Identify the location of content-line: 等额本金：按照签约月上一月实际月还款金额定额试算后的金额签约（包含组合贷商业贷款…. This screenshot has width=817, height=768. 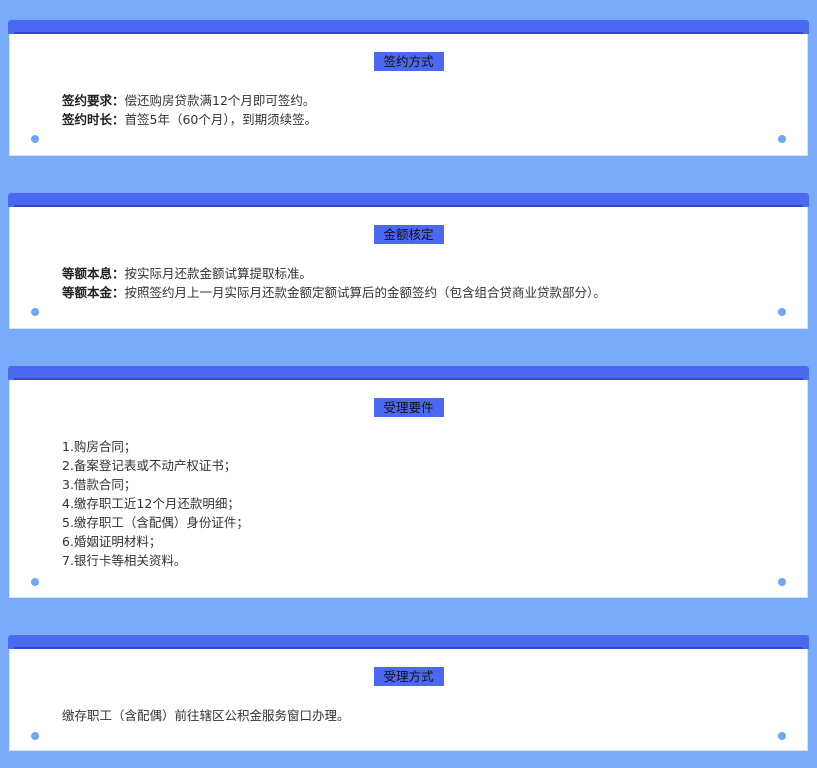
(424, 292).